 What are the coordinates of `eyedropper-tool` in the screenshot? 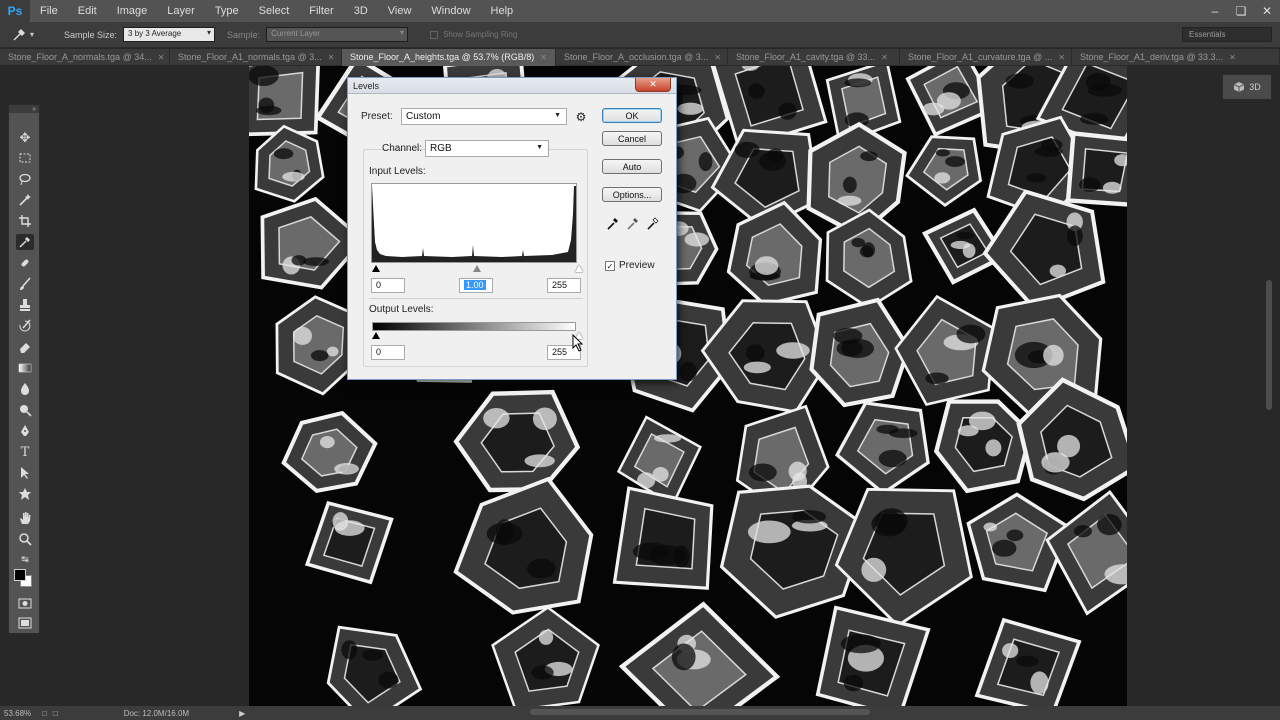 It's located at (25, 242).